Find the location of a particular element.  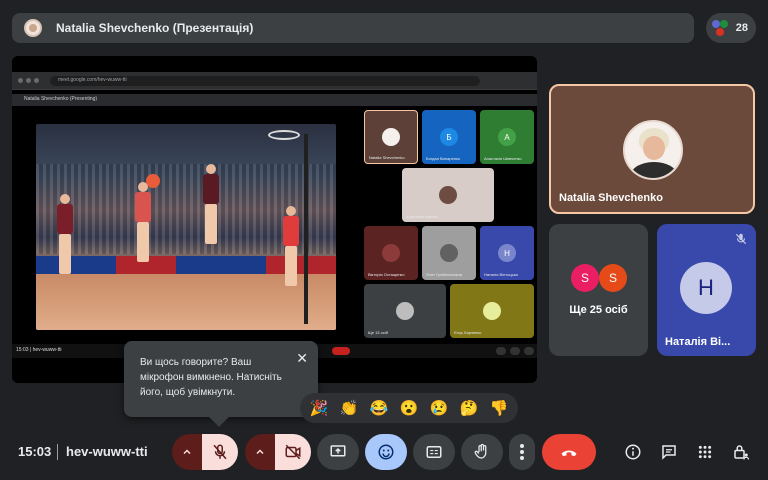

more-vert-icon is located at coordinates (522, 452).